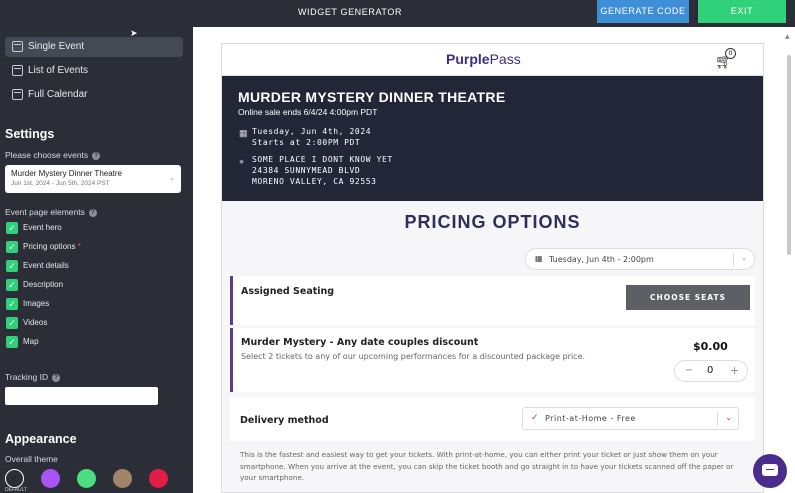  I want to click on element-label: Map, so click(31, 341).